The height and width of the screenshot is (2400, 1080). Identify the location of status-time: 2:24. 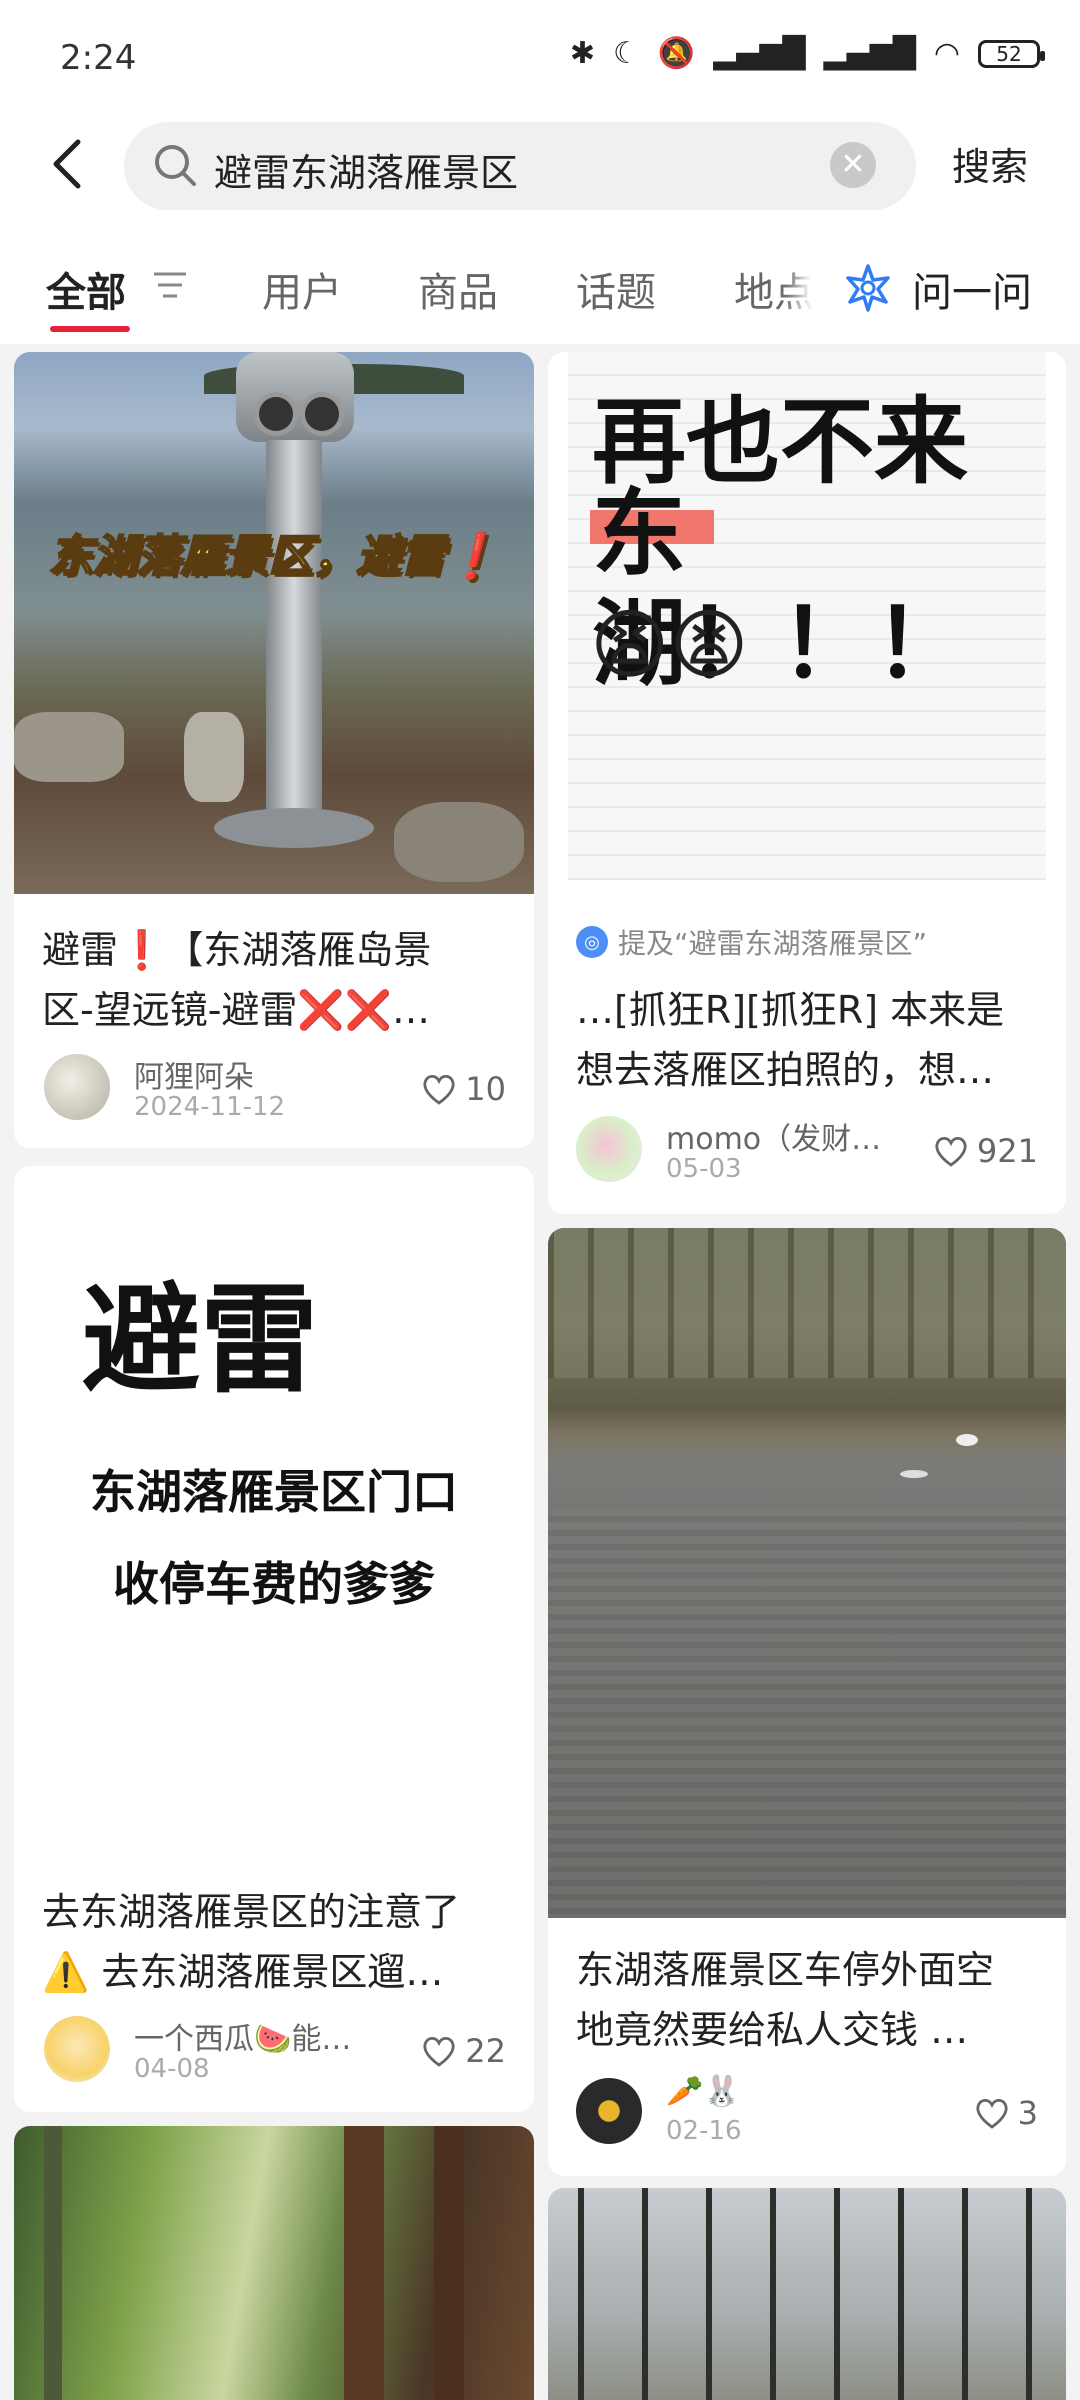
(98, 58).